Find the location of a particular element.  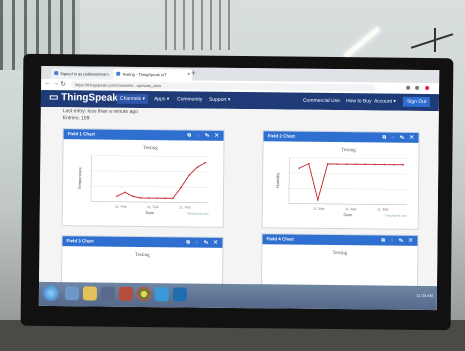

start-button is located at coordinates (51, 293).